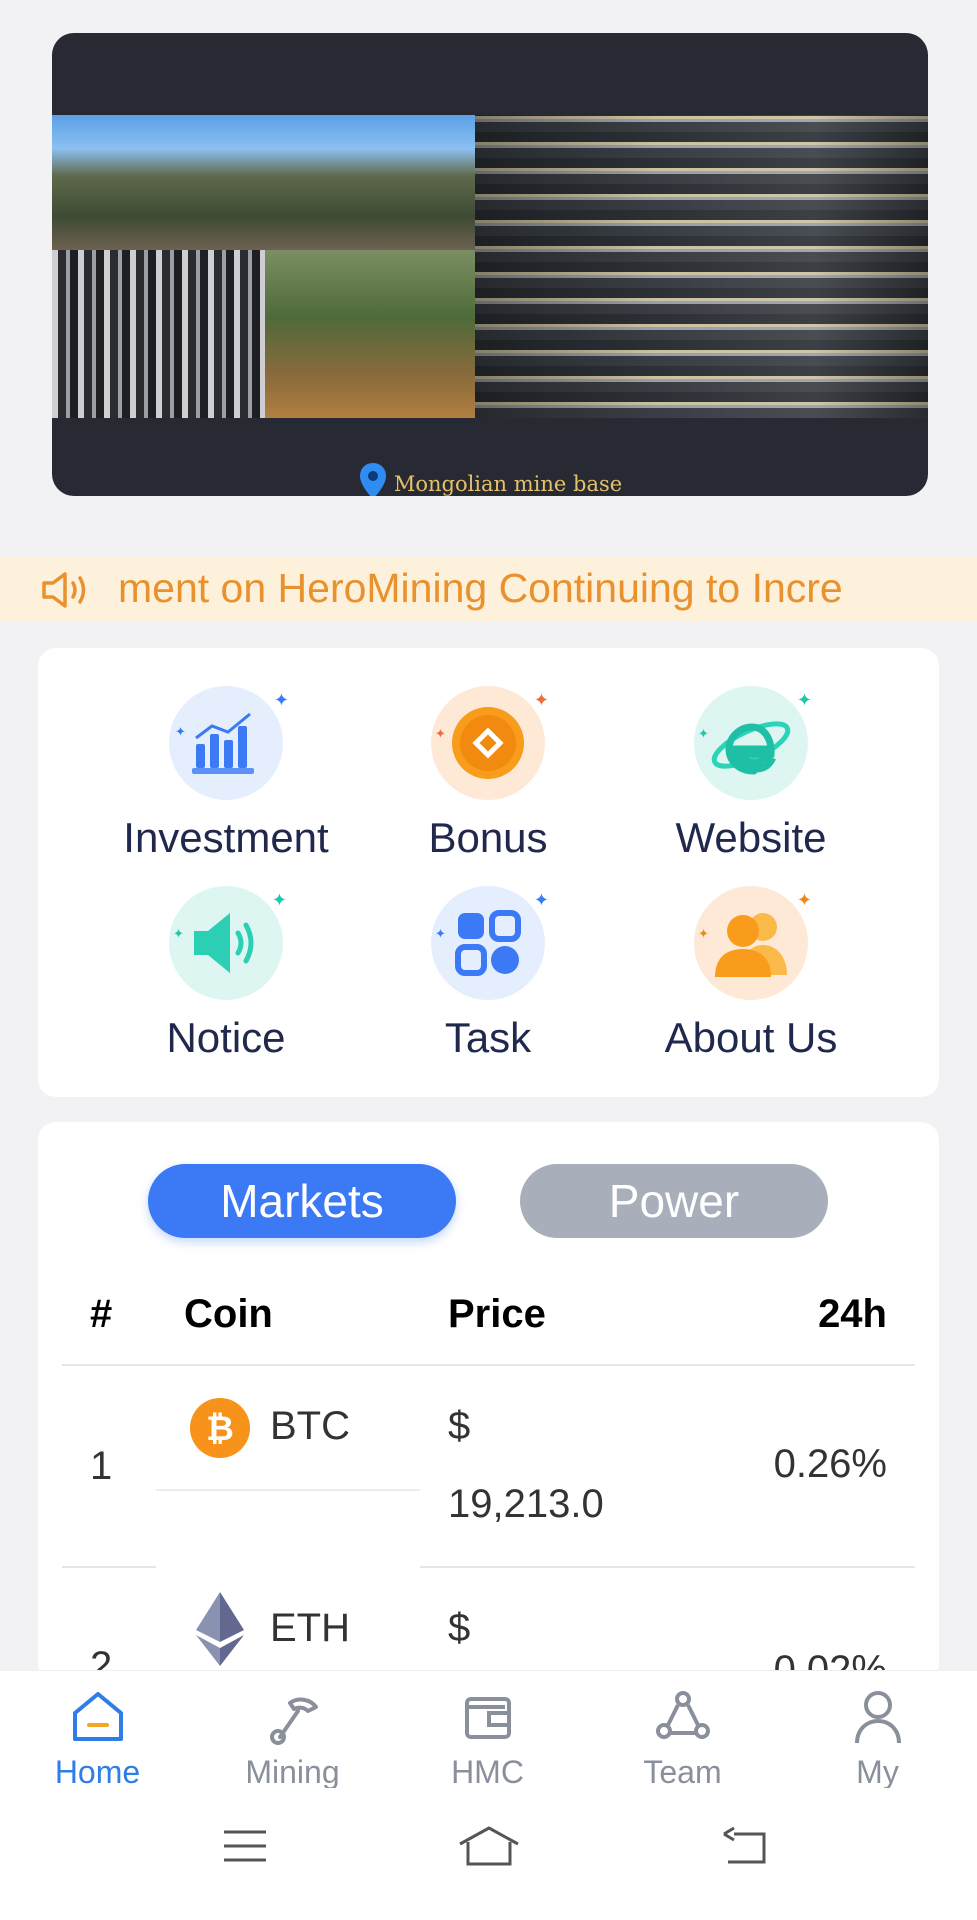  Describe the element at coordinates (310, 1426) in the screenshot. I see `row-coin-name: BTC` at that location.